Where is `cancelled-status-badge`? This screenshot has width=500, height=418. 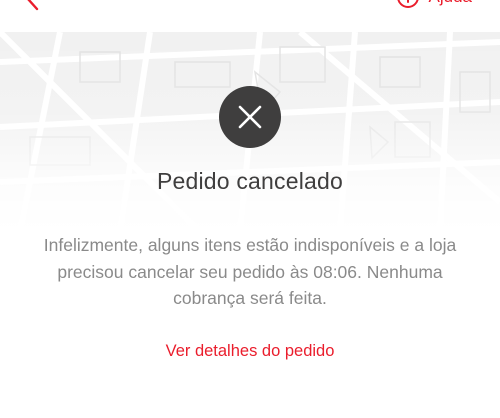
cancelled-status-badge is located at coordinates (250, 117).